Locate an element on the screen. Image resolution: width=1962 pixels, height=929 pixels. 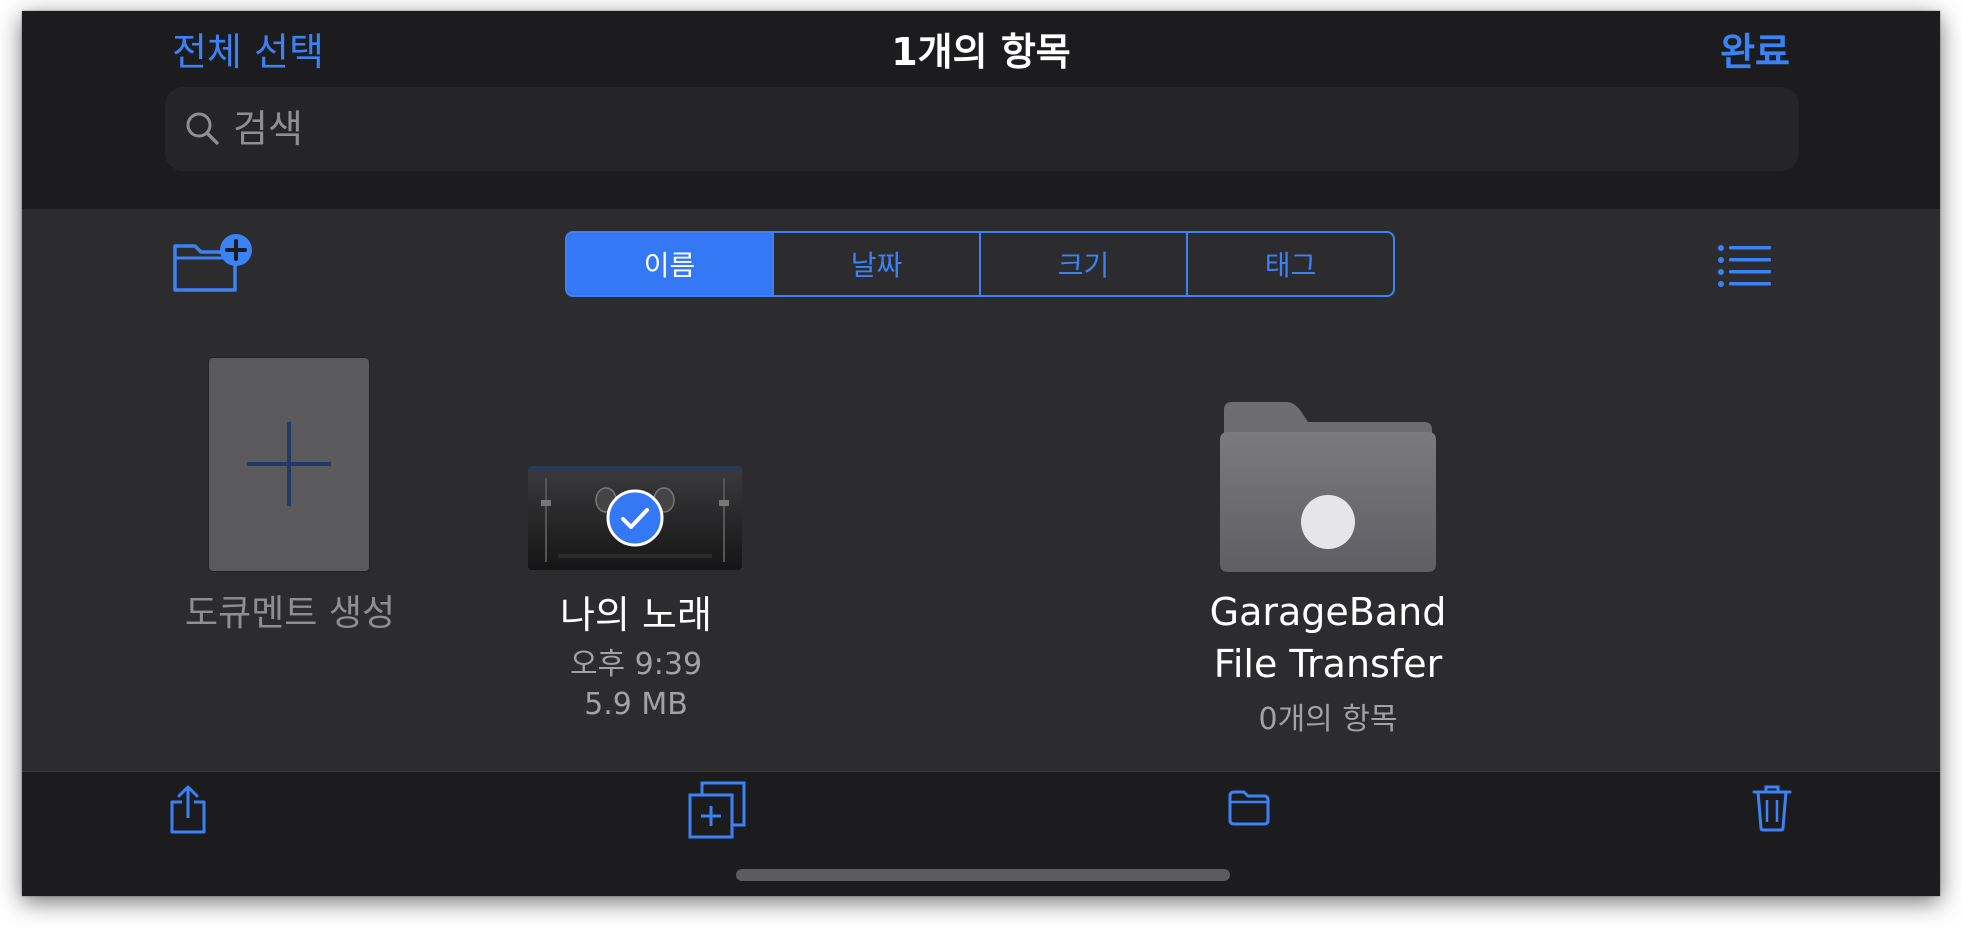
song-file-size: 5.9 MB is located at coordinates (636, 704).